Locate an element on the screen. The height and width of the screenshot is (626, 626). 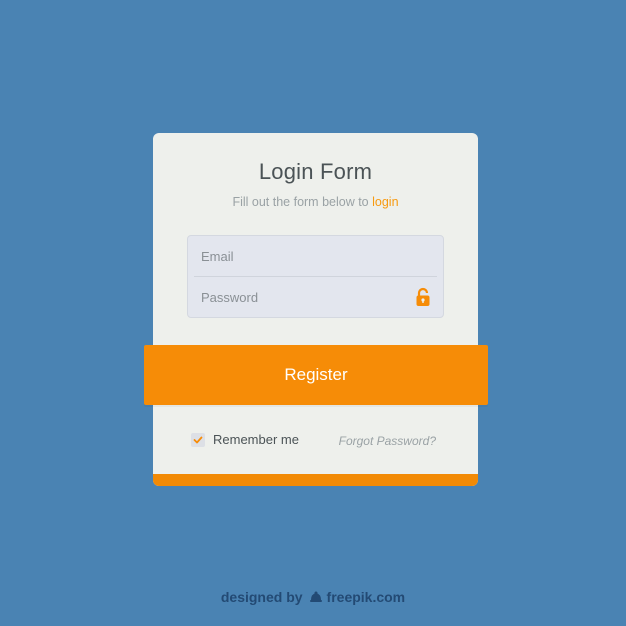
register-button: Register is located at coordinates (316, 375).